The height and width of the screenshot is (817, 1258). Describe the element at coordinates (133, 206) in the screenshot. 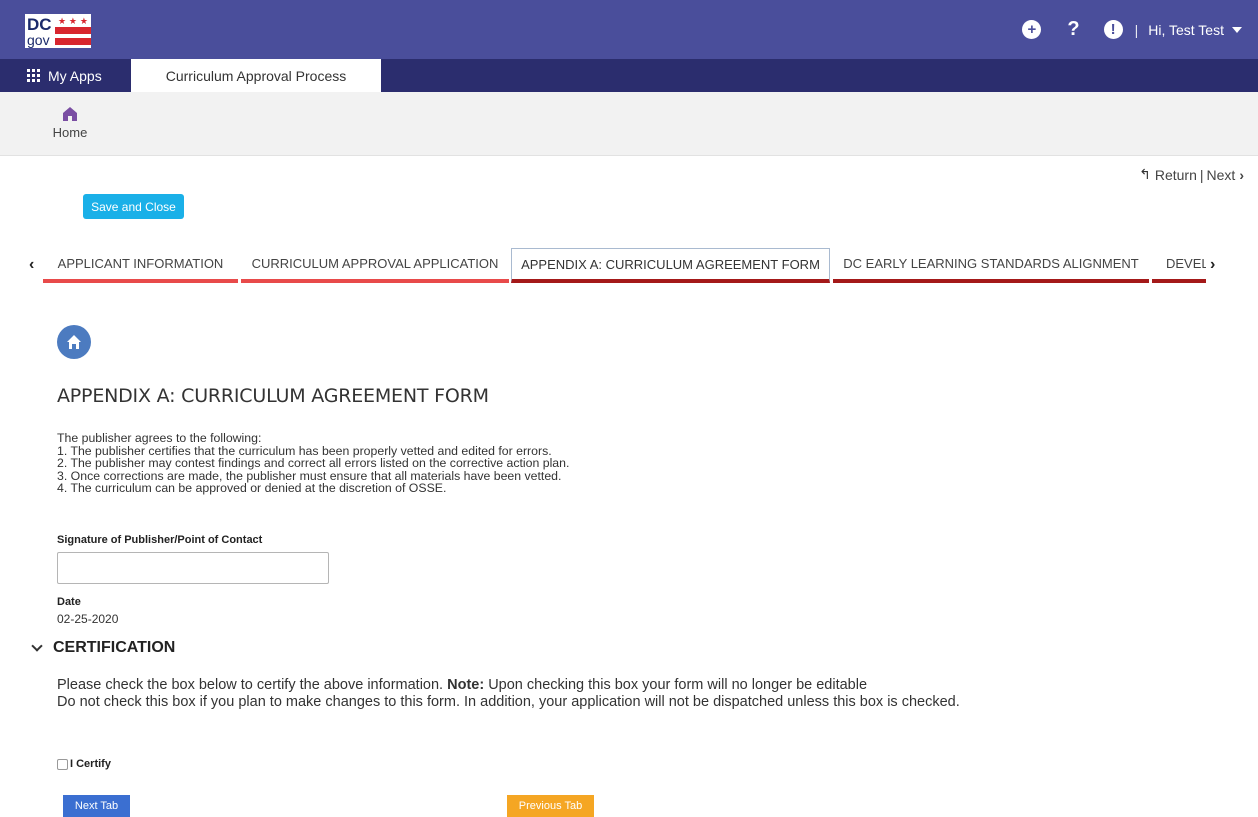

I see `save-and-close-button: Save and Close` at that location.